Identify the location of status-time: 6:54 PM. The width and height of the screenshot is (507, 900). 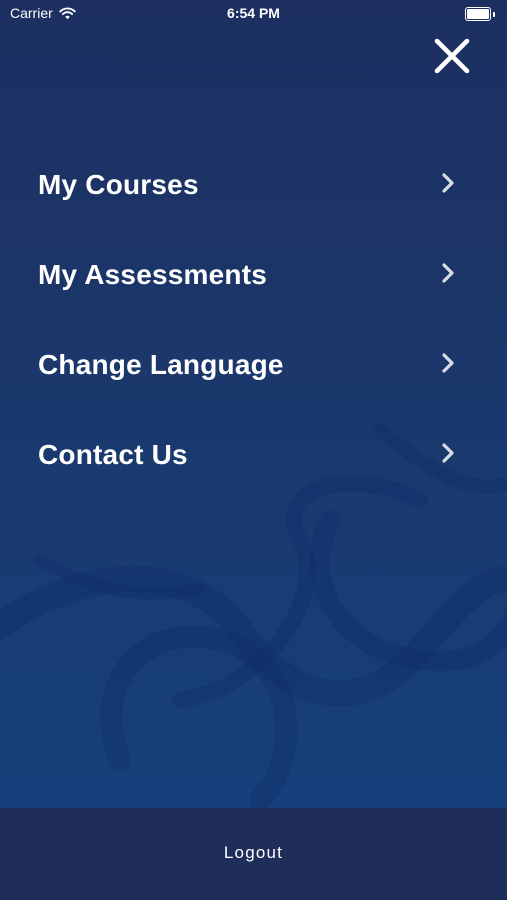
(253, 13).